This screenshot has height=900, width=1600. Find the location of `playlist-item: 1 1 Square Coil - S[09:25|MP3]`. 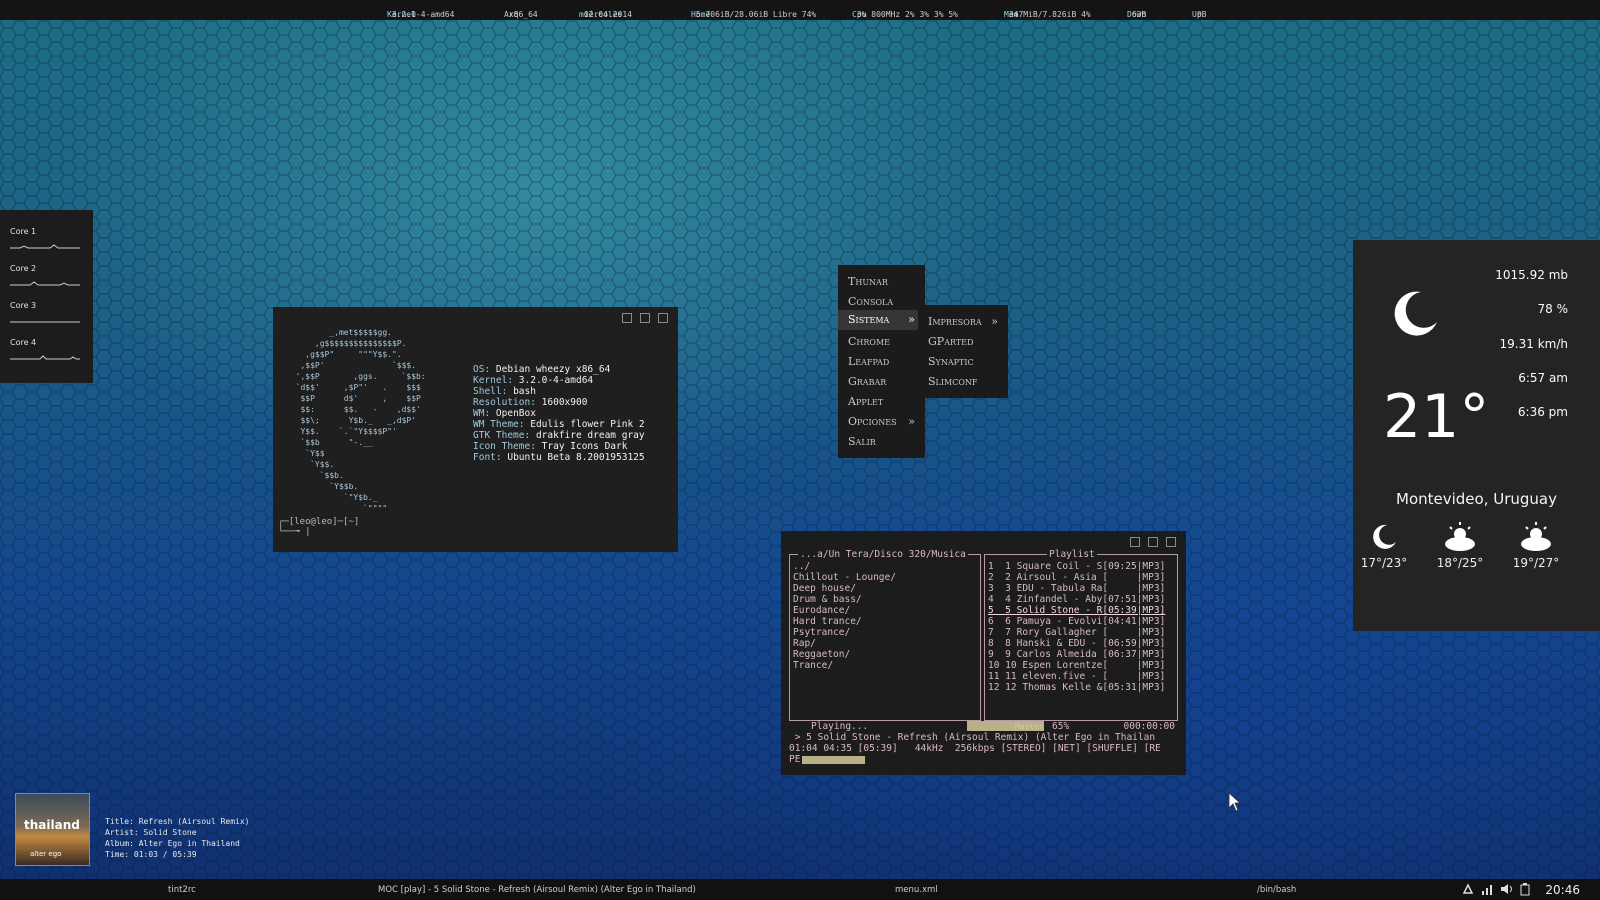

playlist-item: 1 1 Square Coil - S[09:25|MP3] is located at coordinates (1076, 566).